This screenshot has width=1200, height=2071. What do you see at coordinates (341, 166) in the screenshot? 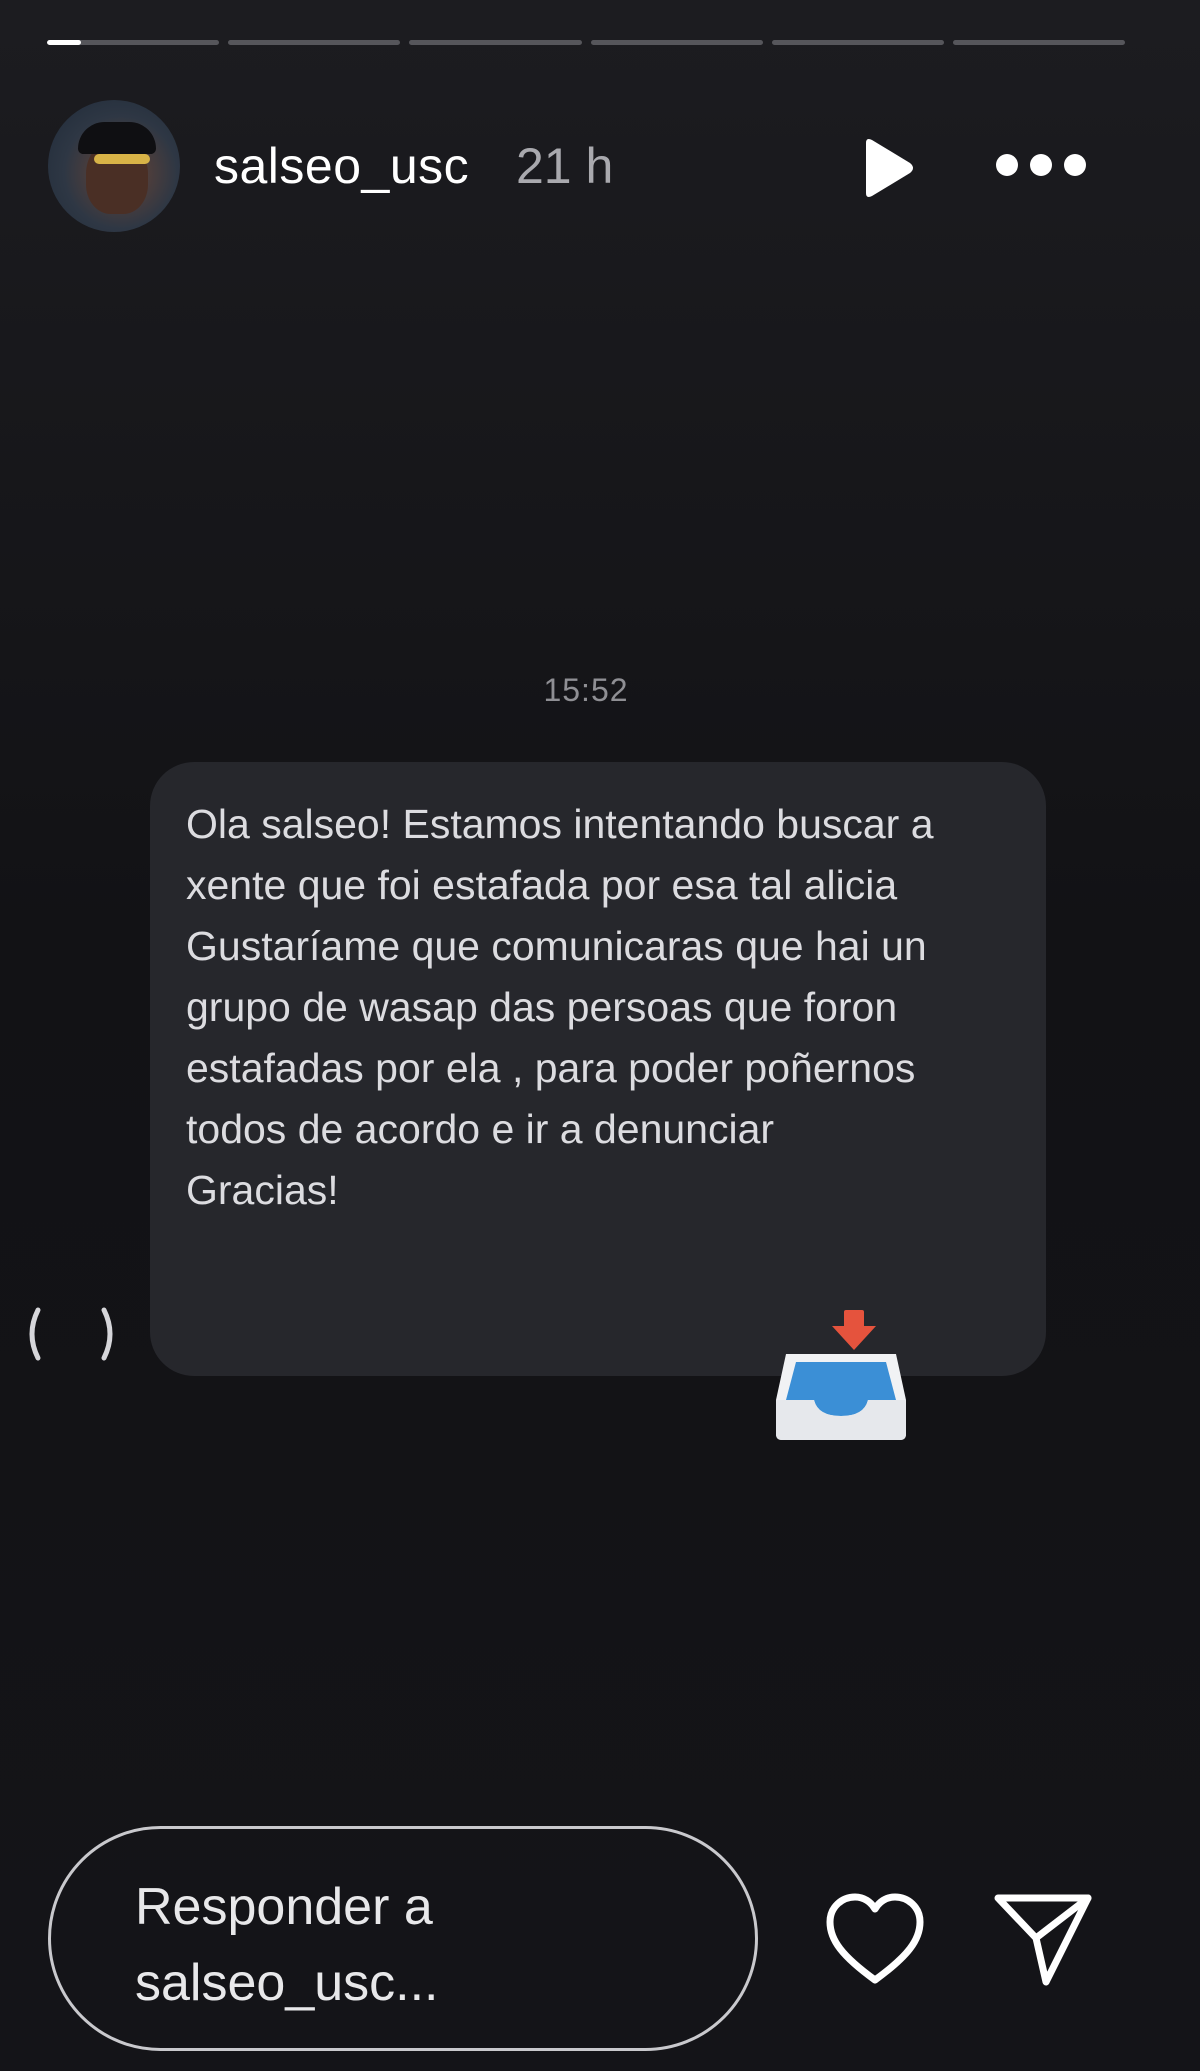
I see `username: salseo_usc` at bounding box center [341, 166].